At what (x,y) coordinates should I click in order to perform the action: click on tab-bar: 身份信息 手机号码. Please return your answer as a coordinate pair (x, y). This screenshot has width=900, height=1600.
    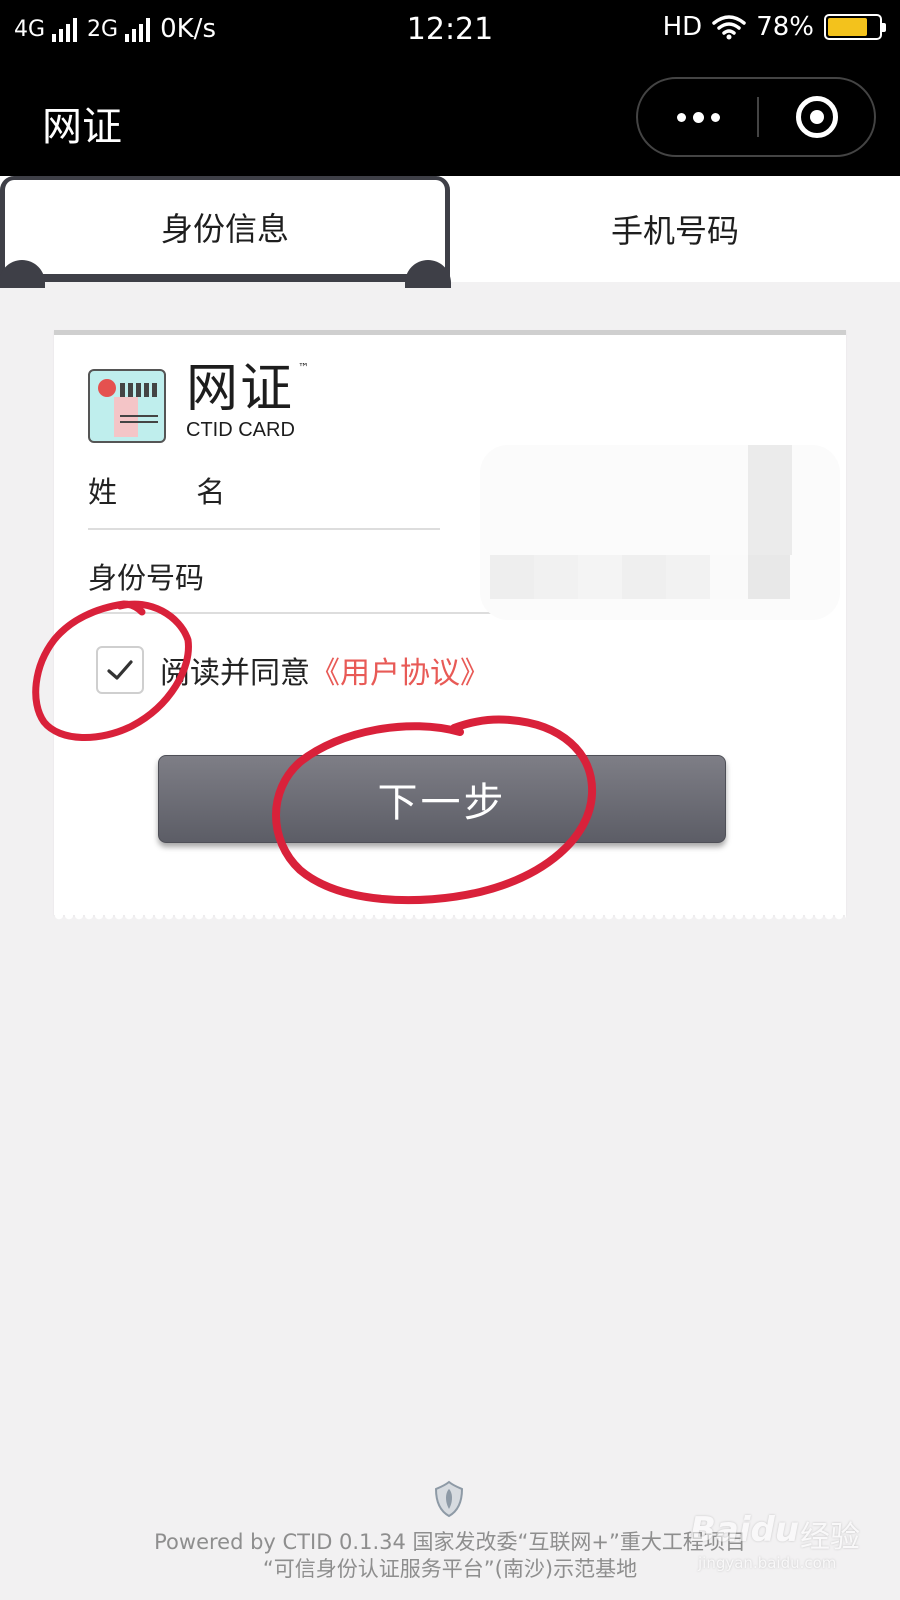
    Looking at the image, I should click on (450, 232).